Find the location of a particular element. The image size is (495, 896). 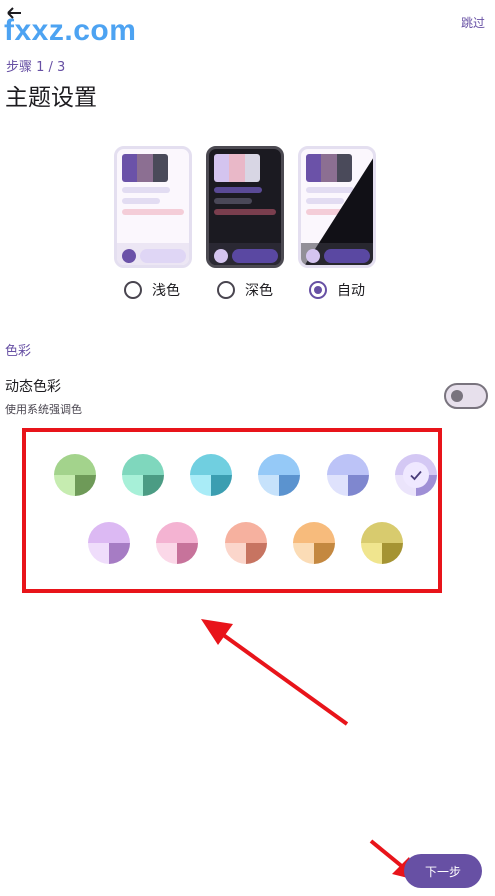

annotation-arrow is located at coordinates (275, 672).